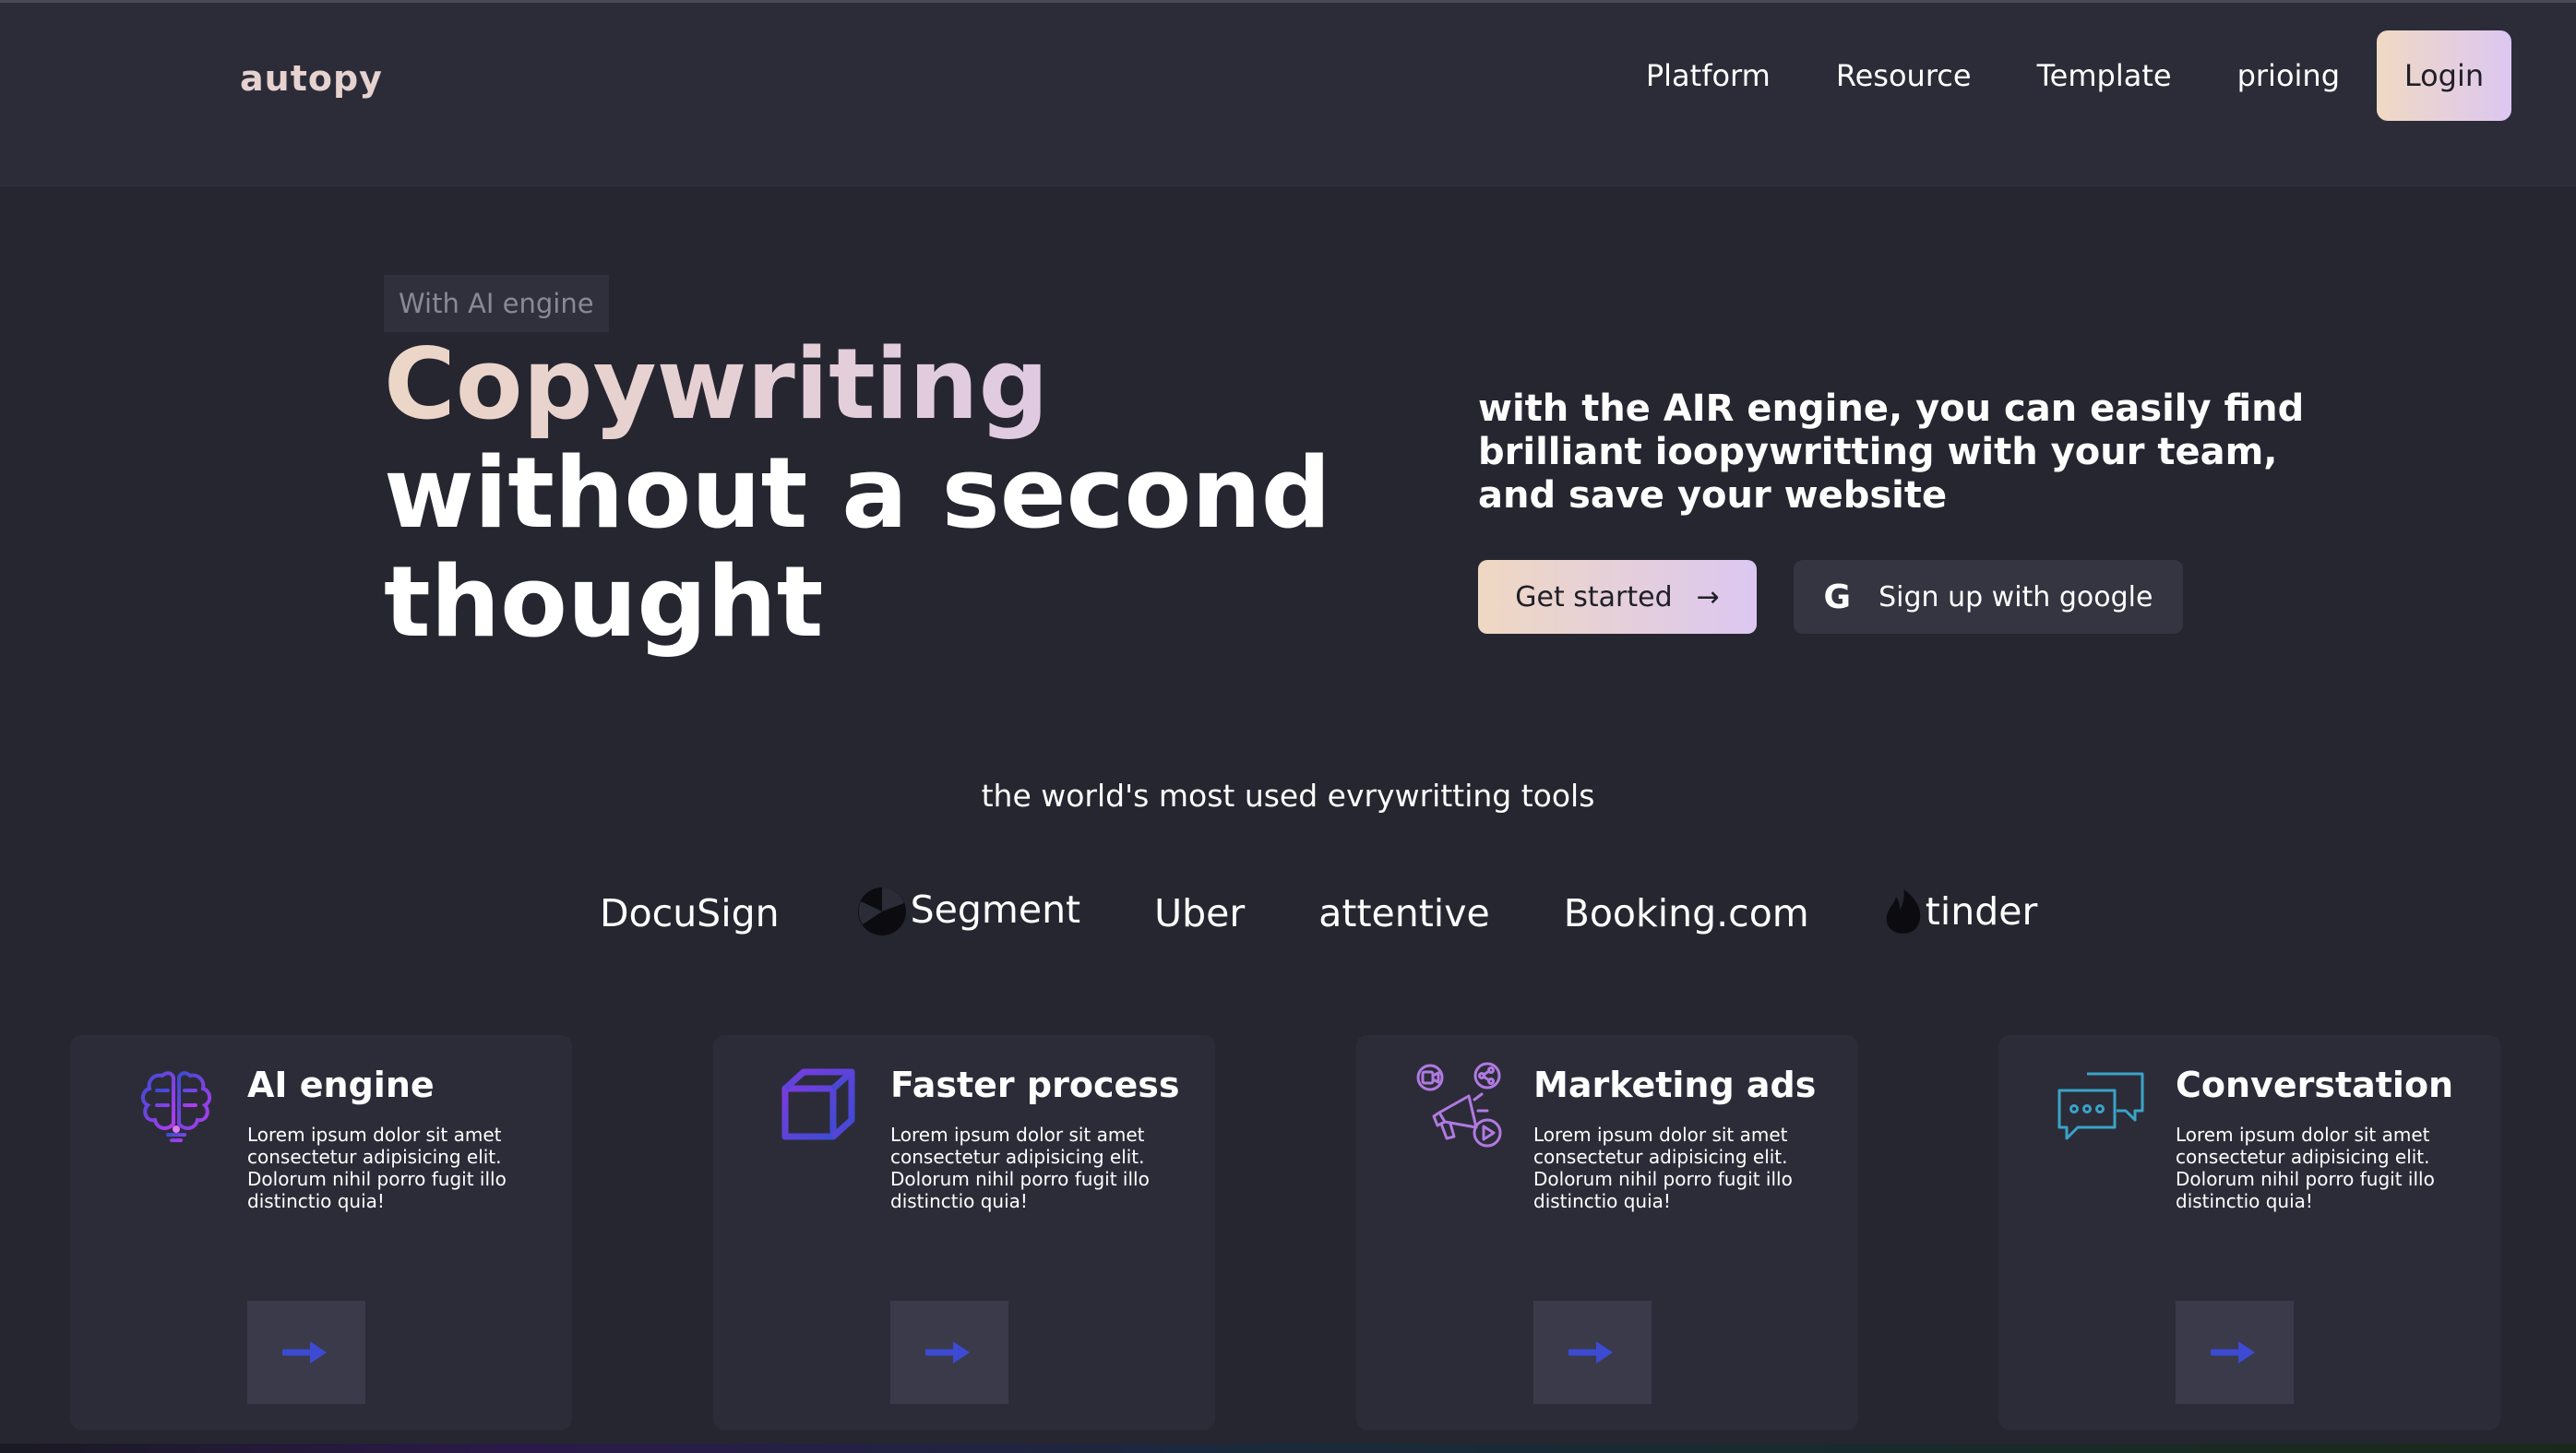 Image resolution: width=2576 pixels, height=1453 pixels. What do you see at coordinates (2289, 75) in the screenshot?
I see `nav-link-pricing: prioing` at bounding box center [2289, 75].